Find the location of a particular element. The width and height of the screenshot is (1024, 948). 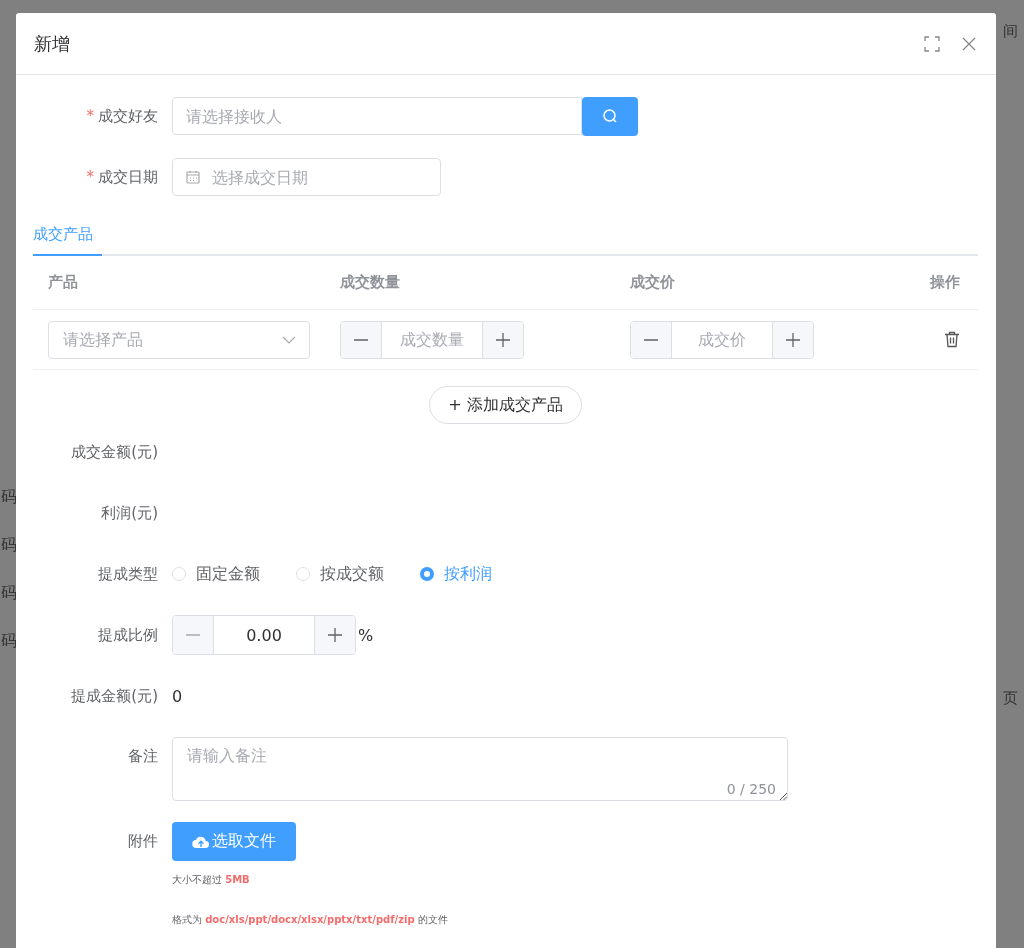

fullscreen-icon is located at coordinates (932, 43).